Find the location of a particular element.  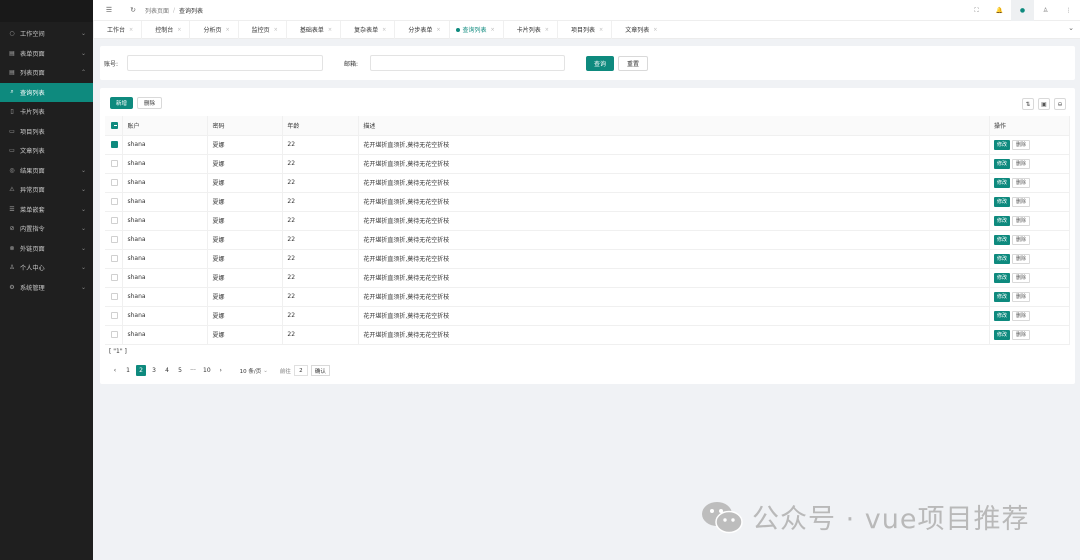

page-number: 10 is located at coordinates (207, 370).